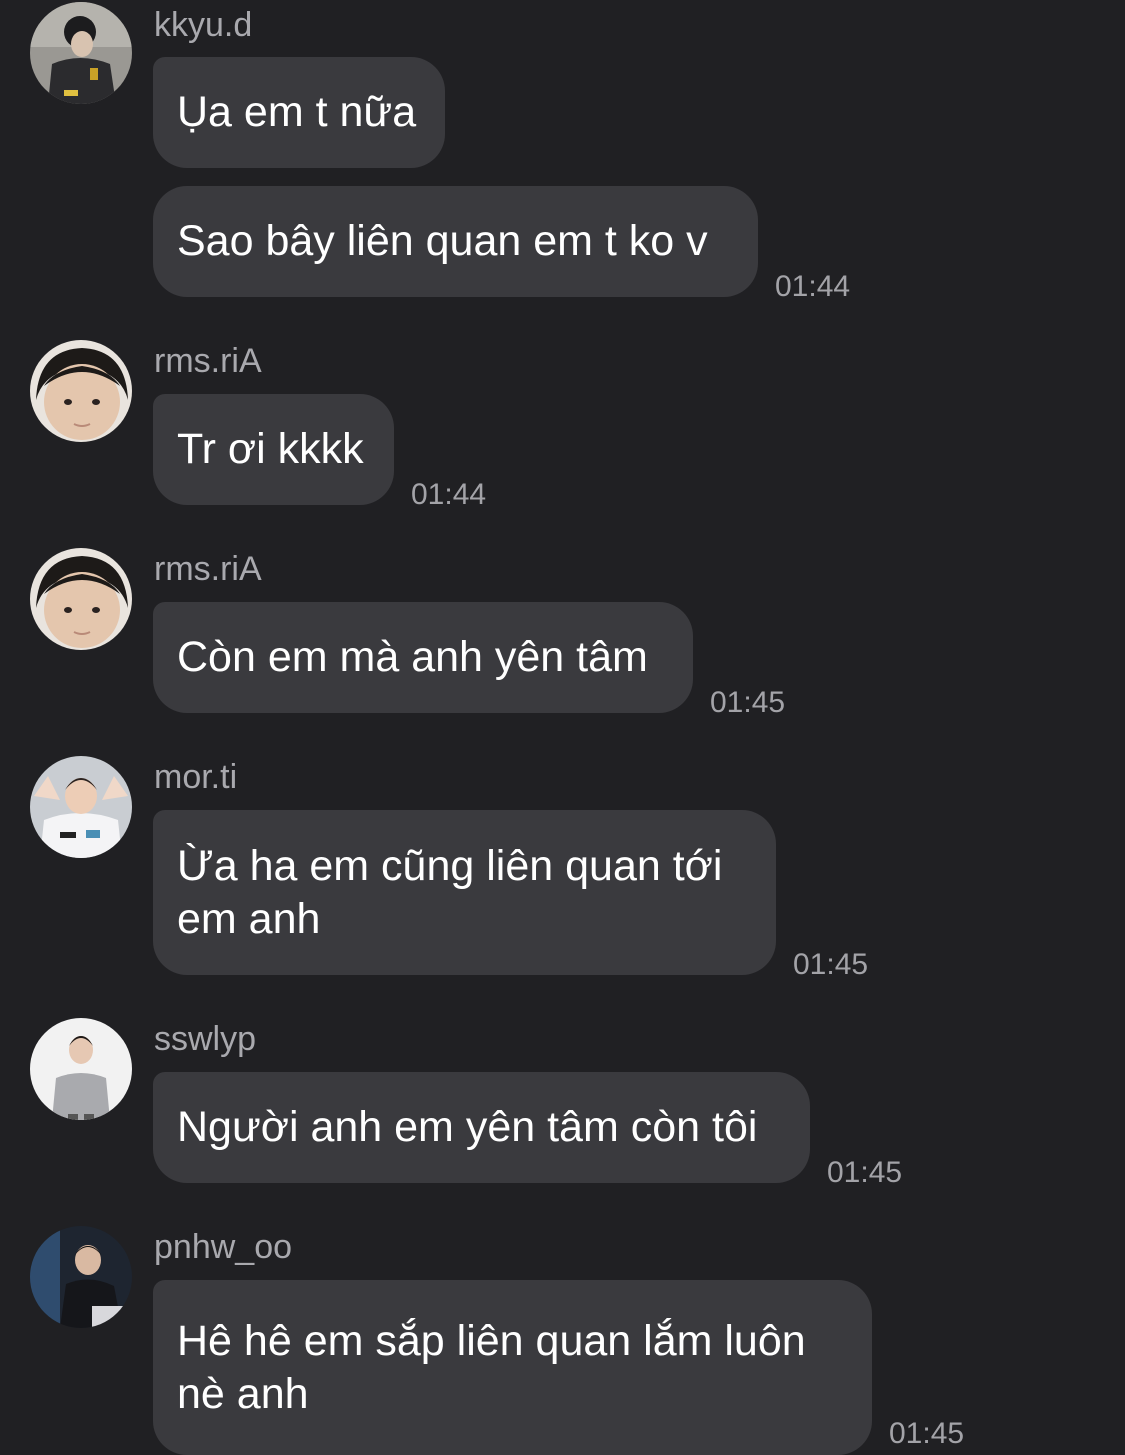 The image size is (1125, 1455). I want to click on message-text: Sao bây liên quan em t ko v, so click(442, 241).